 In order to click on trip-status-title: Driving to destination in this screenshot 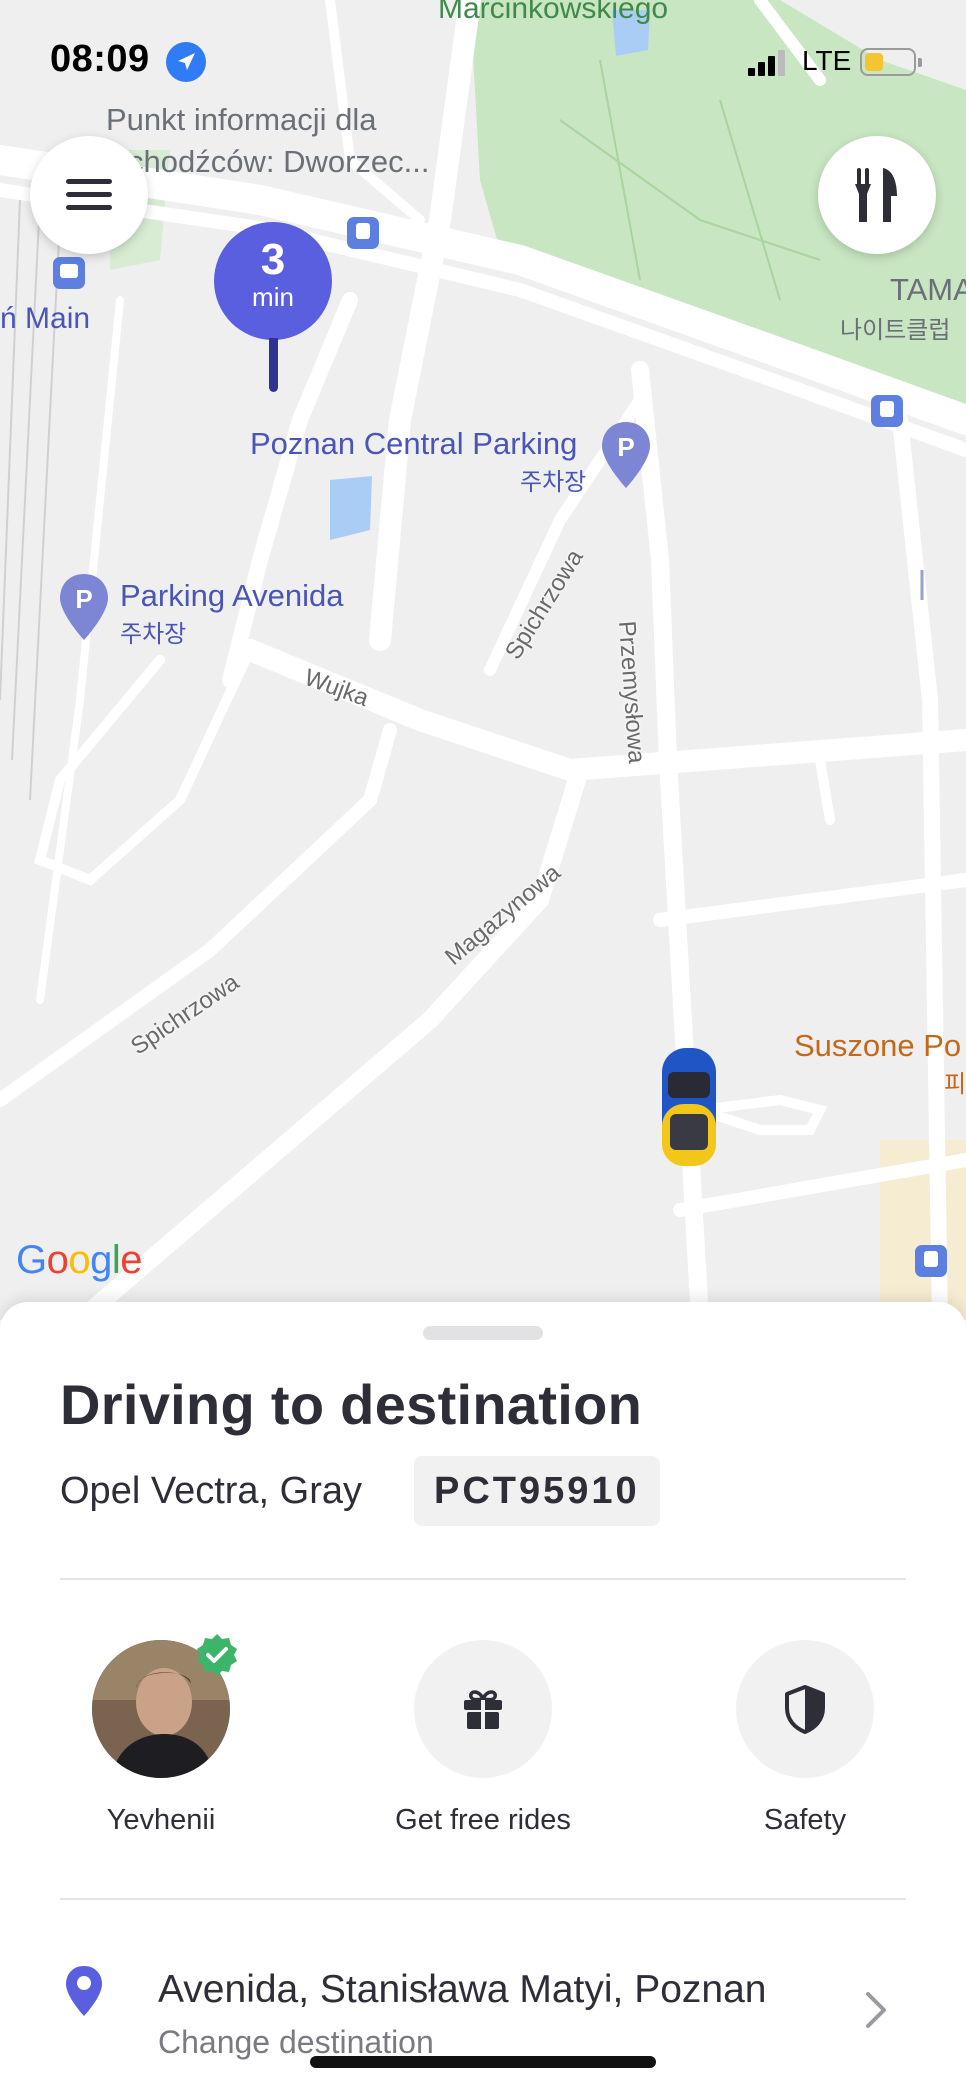, I will do `click(351, 1404)`.